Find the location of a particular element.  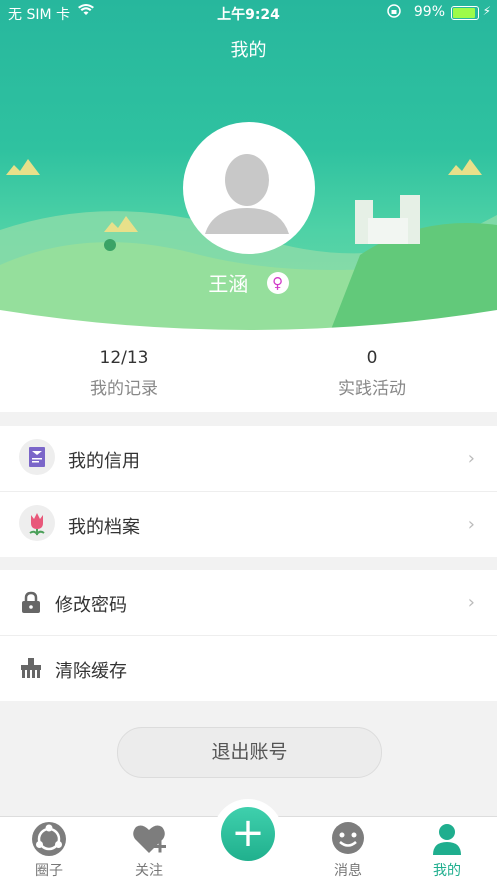

page-title: 我的 is located at coordinates (248, 50).